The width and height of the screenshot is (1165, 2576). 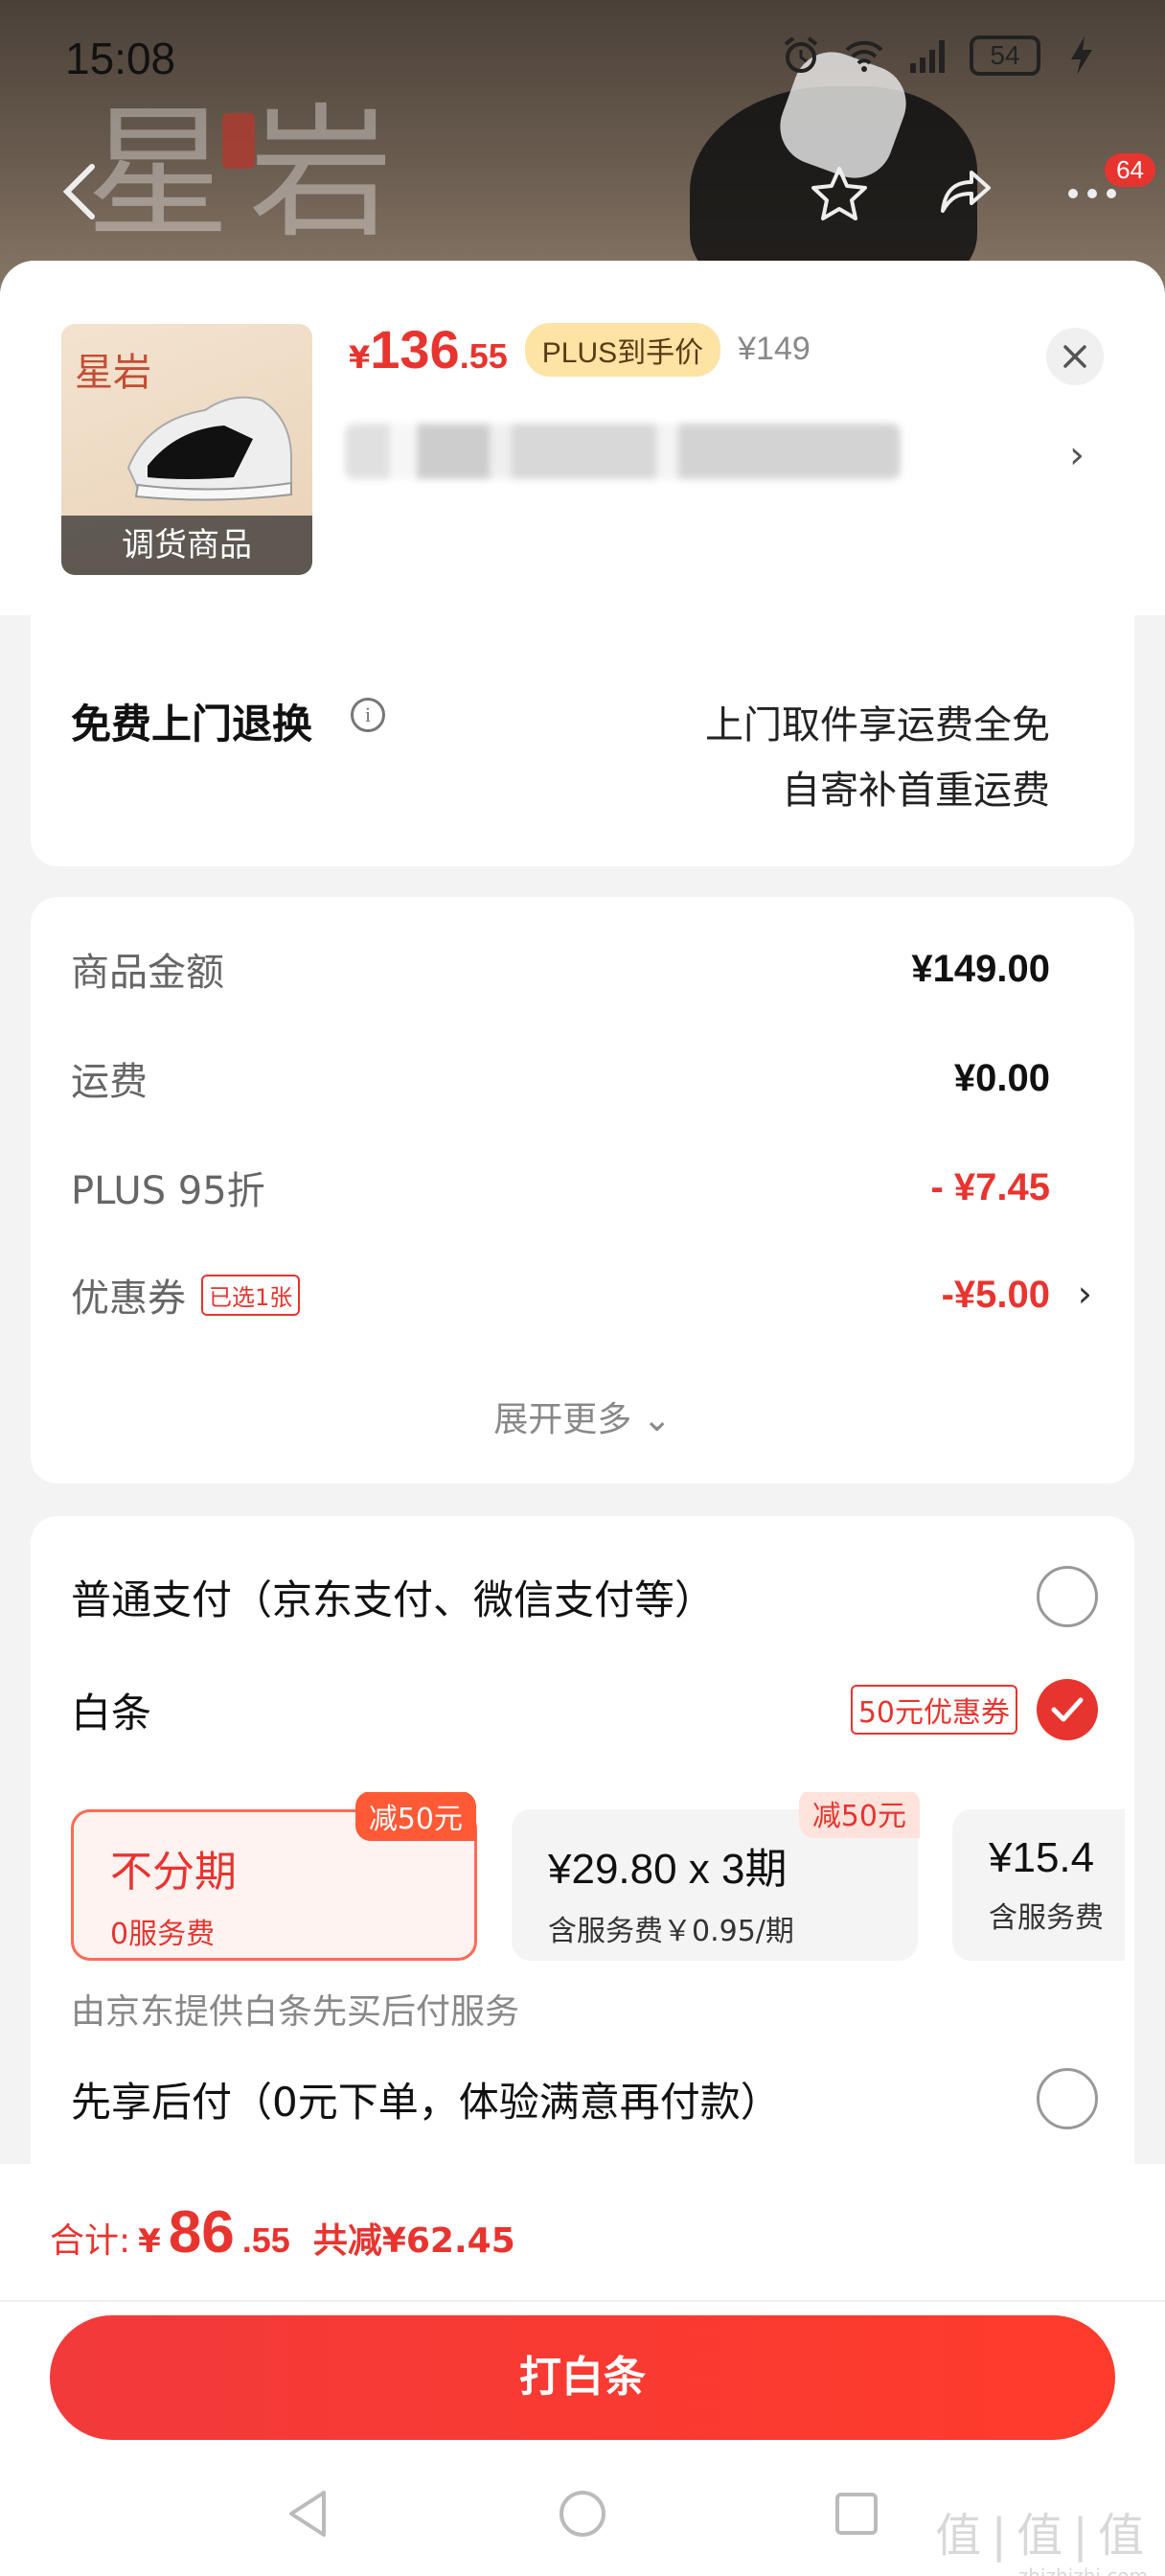 I want to click on payment-option-normal: 普通支付（京东支付、微信支付等）, so click(x=584, y=1596).